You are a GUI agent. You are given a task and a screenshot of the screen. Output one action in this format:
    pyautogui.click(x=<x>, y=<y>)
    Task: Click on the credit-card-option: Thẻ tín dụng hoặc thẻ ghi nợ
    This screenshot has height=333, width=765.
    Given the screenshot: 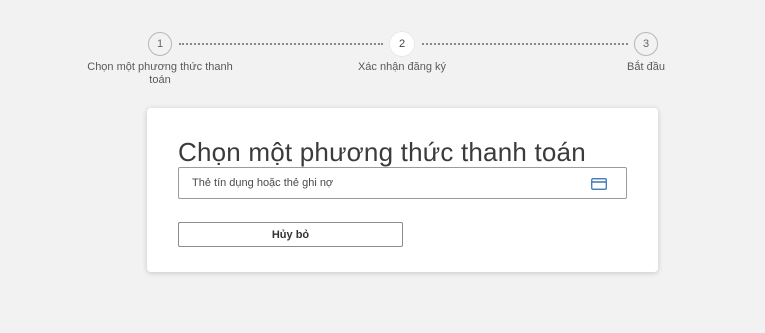 What is the action you would take?
    pyautogui.click(x=402, y=183)
    